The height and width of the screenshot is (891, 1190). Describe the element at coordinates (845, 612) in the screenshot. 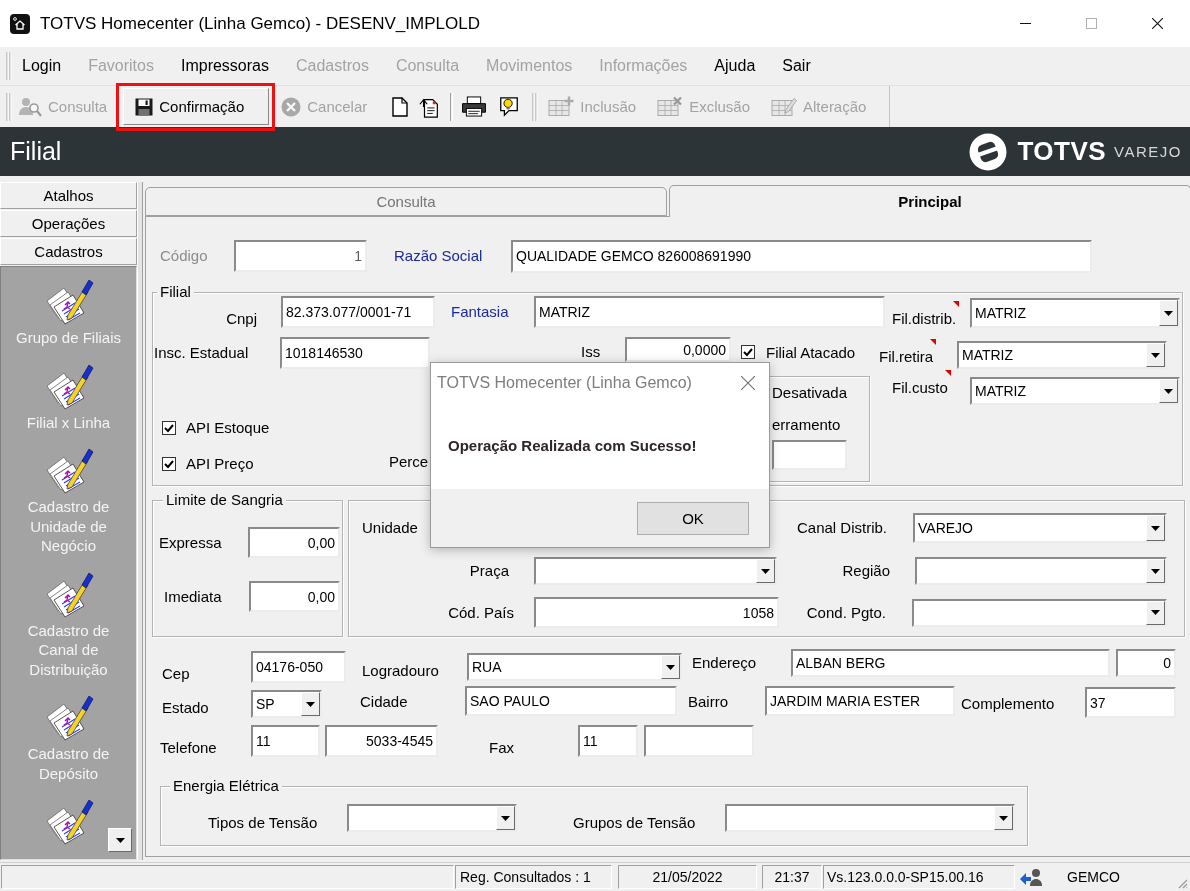

I see `field-label: Cond. Pgto.` at that location.